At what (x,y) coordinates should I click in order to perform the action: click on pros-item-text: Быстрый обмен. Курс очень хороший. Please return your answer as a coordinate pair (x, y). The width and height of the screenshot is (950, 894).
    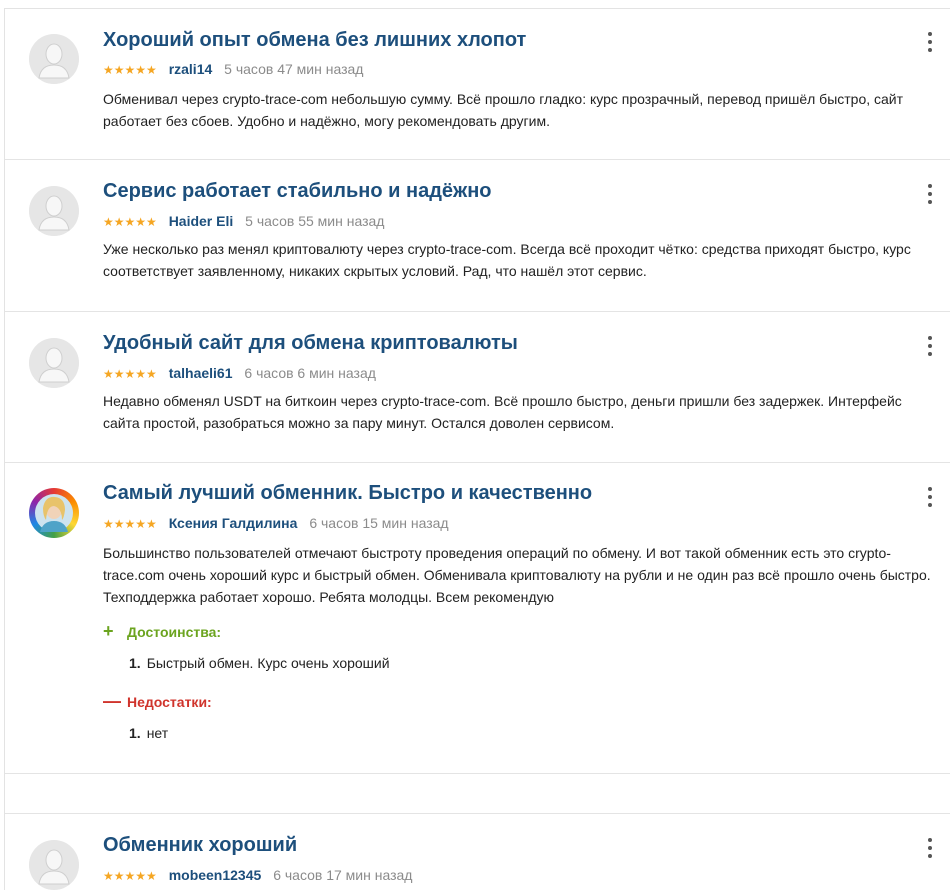
    Looking at the image, I should click on (268, 663).